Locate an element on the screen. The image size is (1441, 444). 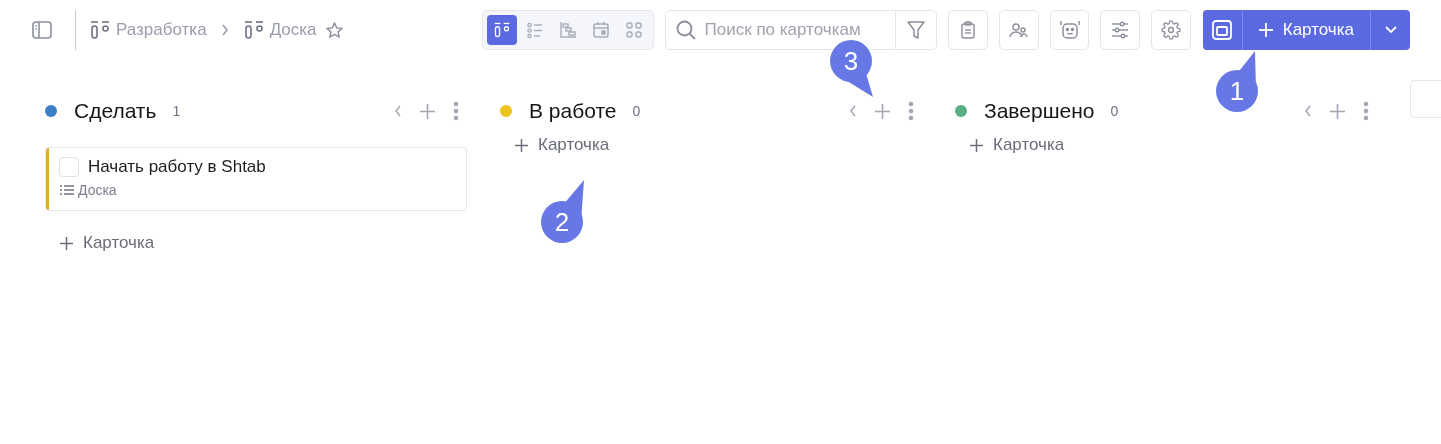
card-title: Начать работу в Shtab is located at coordinates (177, 167).